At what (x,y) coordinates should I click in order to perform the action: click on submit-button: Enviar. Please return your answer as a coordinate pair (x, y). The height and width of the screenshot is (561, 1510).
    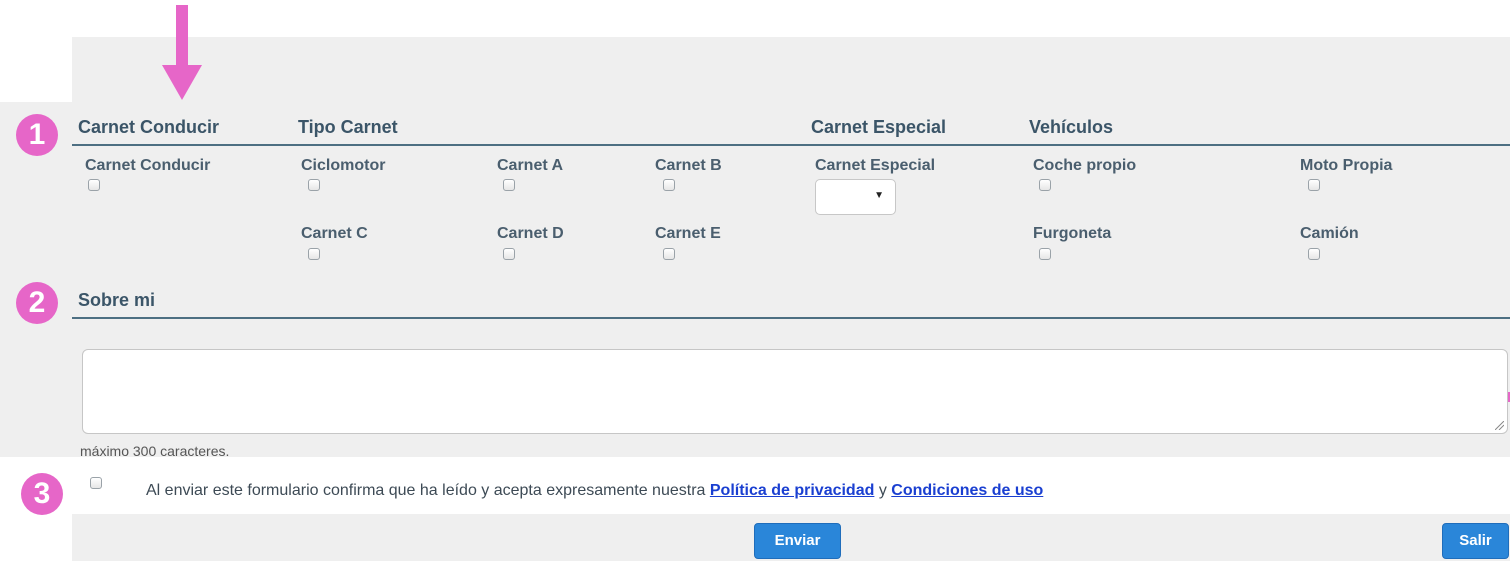
    Looking at the image, I should click on (797, 541).